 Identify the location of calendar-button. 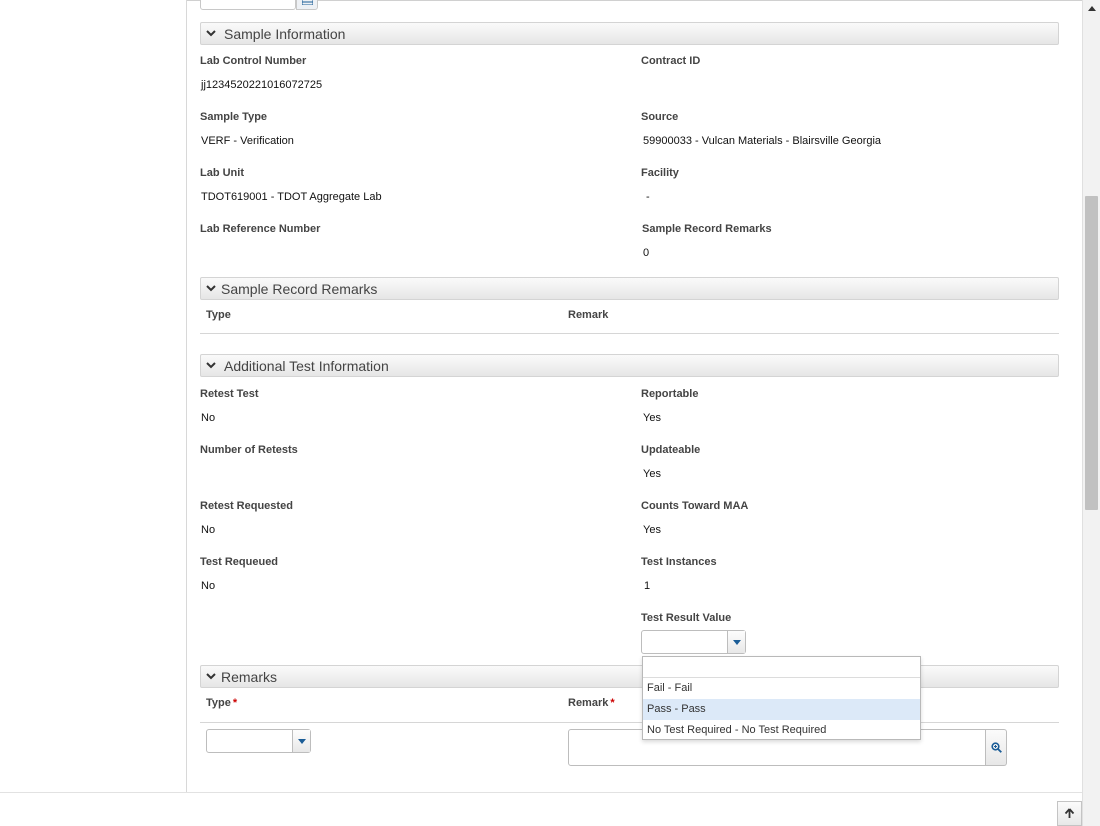
(307, 5).